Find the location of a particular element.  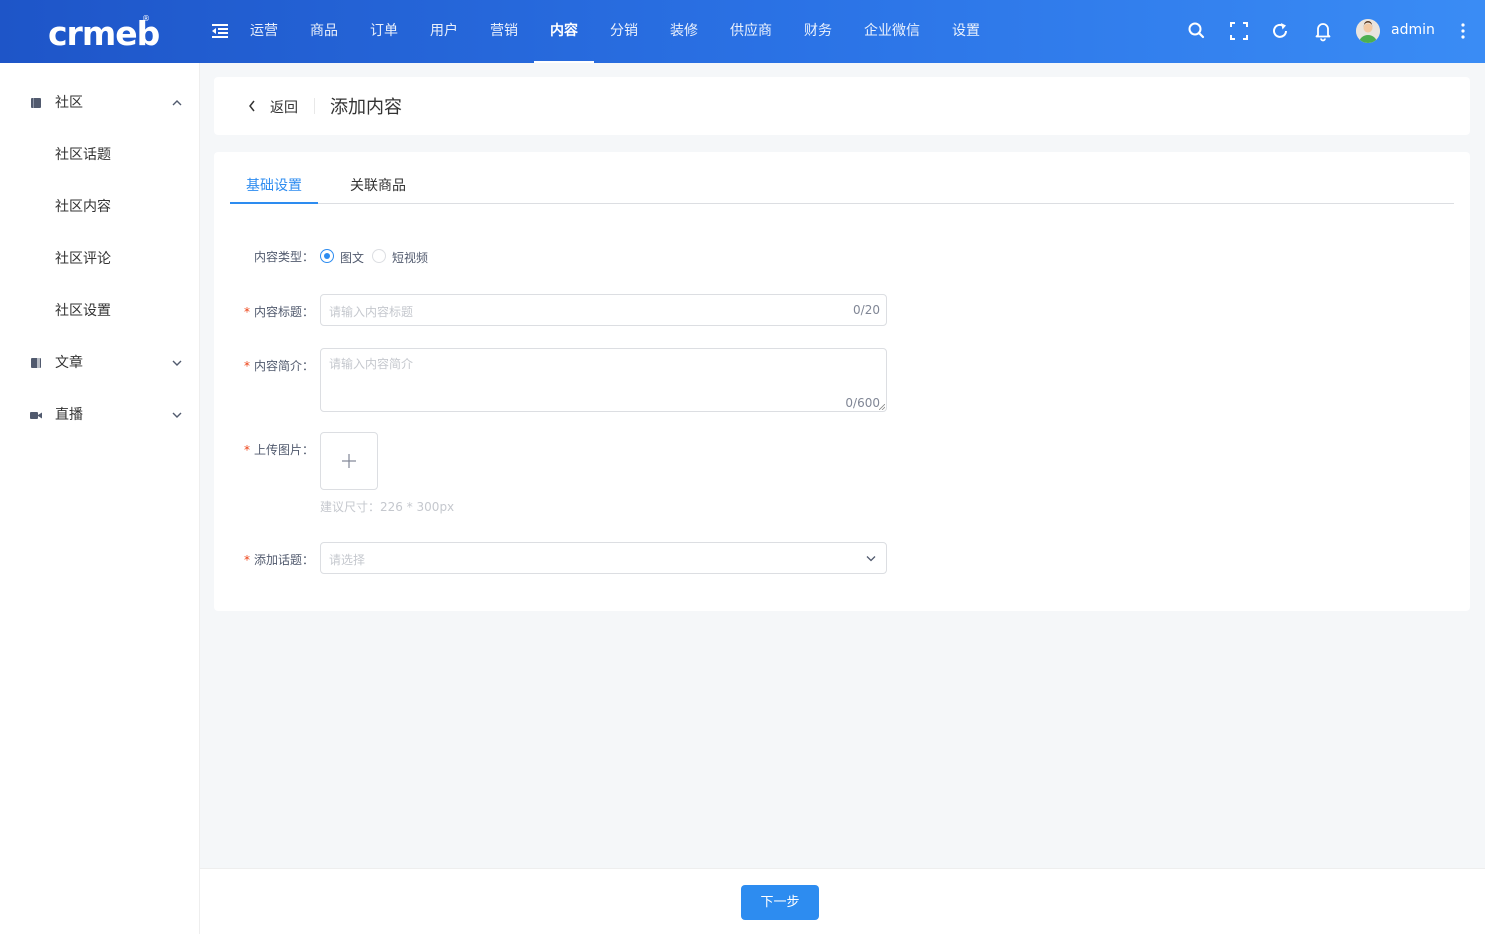

refresh-icon is located at coordinates (1280, 31).